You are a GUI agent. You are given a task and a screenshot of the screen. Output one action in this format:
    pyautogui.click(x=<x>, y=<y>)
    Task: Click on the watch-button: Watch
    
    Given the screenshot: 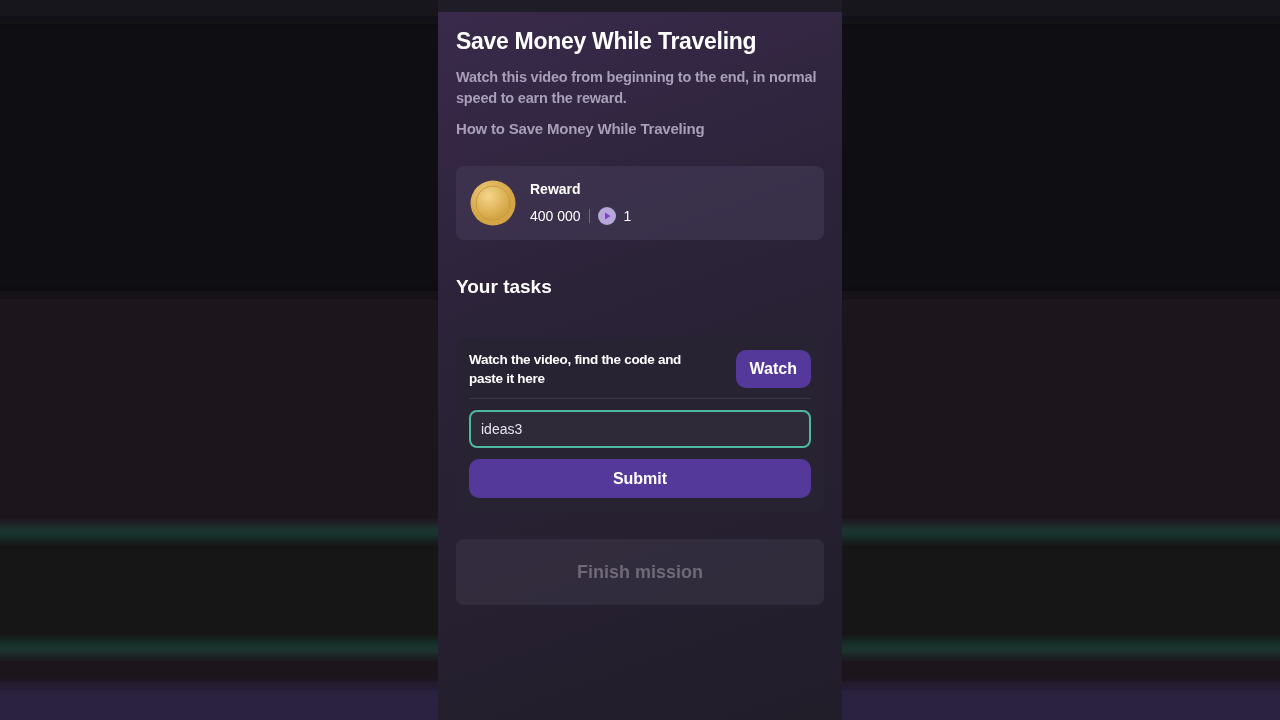 What is the action you would take?
    pyautogui.click(x=773, y=369)
    